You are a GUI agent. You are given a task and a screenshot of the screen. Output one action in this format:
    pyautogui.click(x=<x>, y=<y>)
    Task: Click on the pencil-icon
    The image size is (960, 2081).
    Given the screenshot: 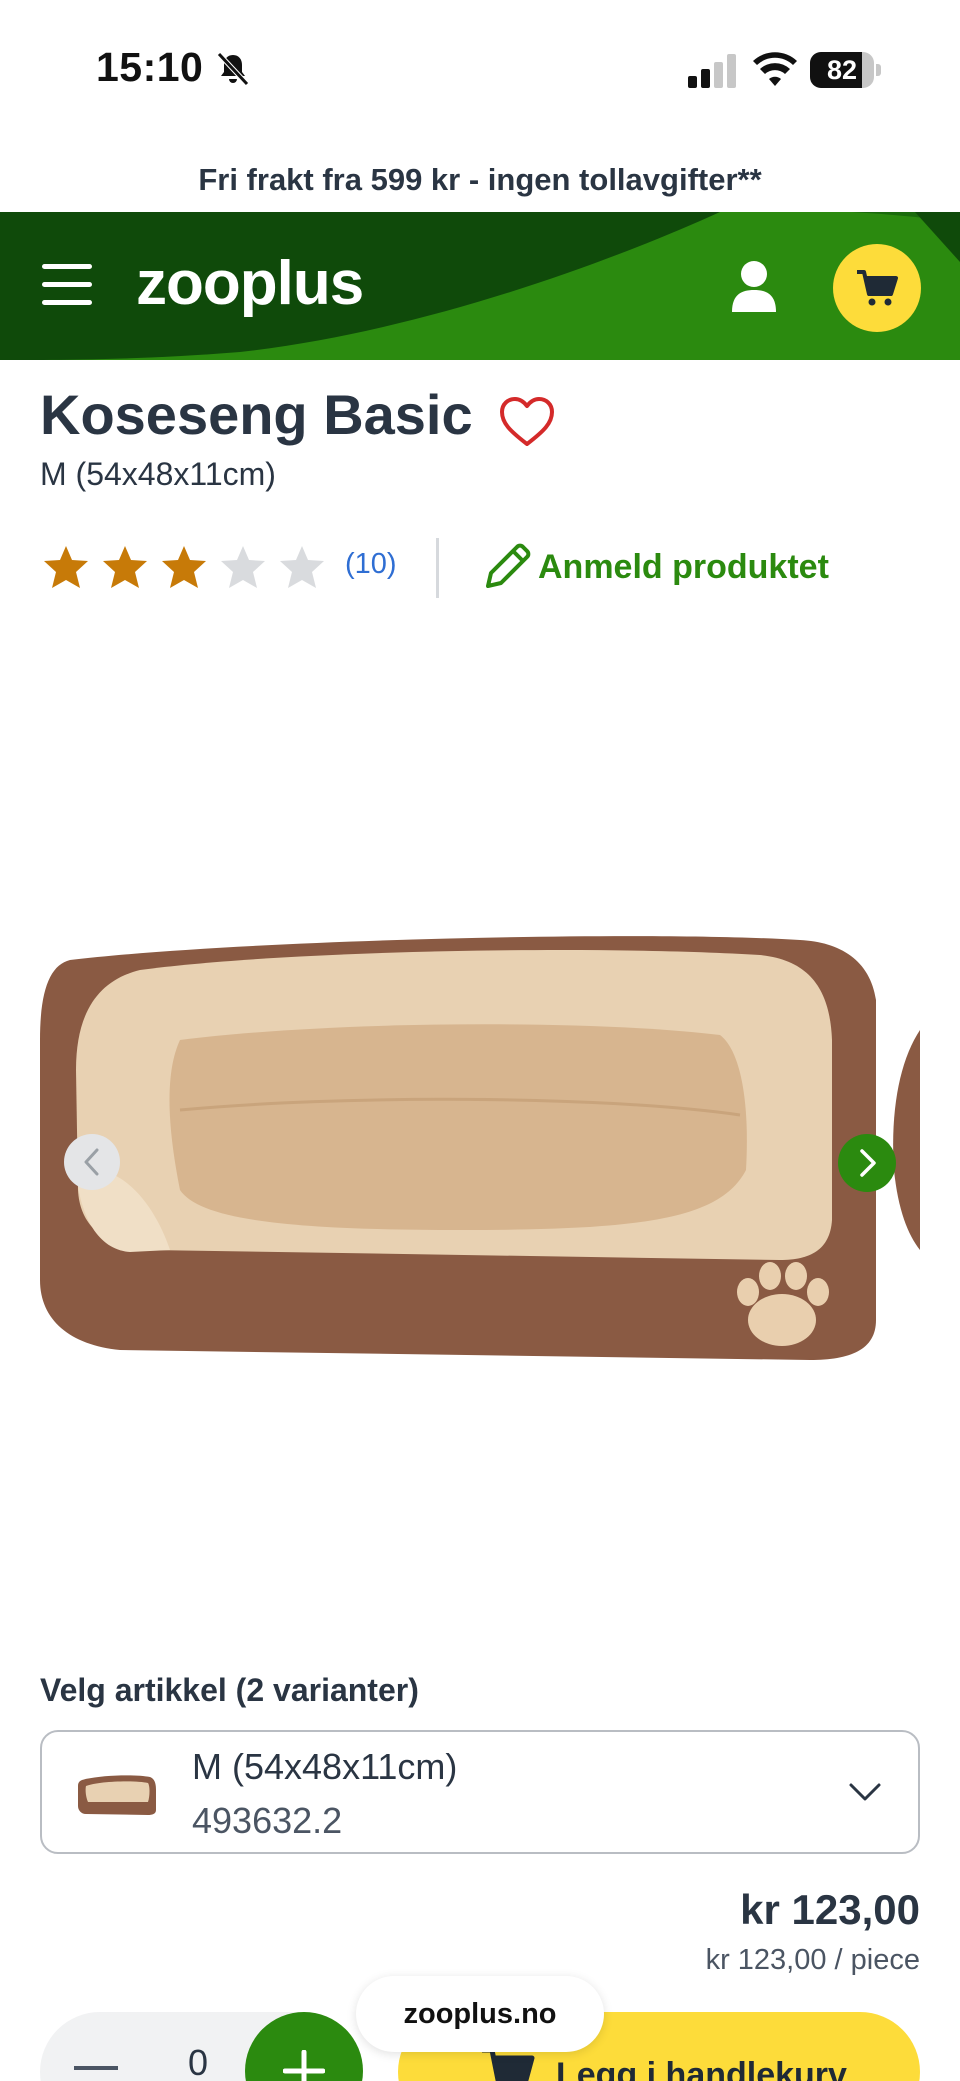 What is the action you would take?
    pyautogui.click(x=508, y=565)
    